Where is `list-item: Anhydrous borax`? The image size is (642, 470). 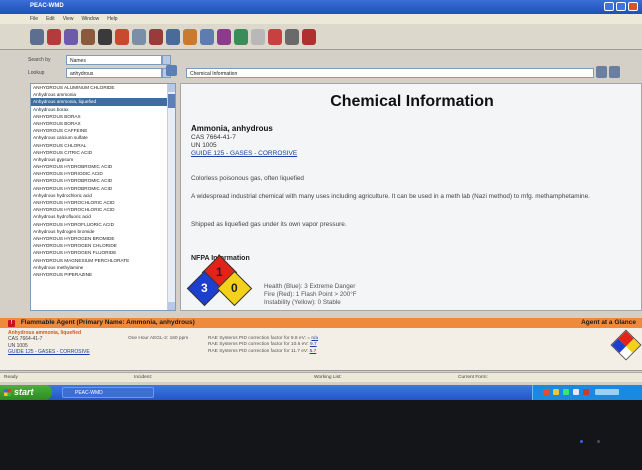
list-item: Anhydrous borax is located at coordinates (103, 109).